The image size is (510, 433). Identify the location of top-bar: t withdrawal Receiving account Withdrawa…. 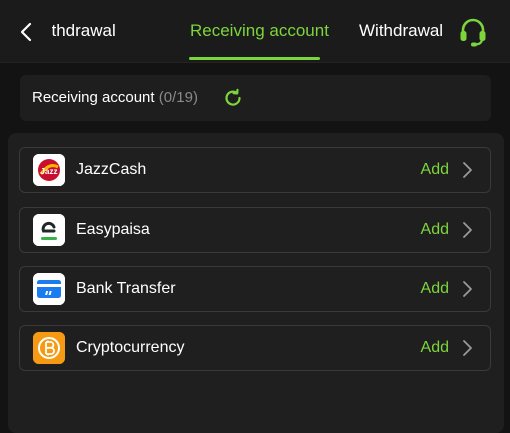
(255, 31).